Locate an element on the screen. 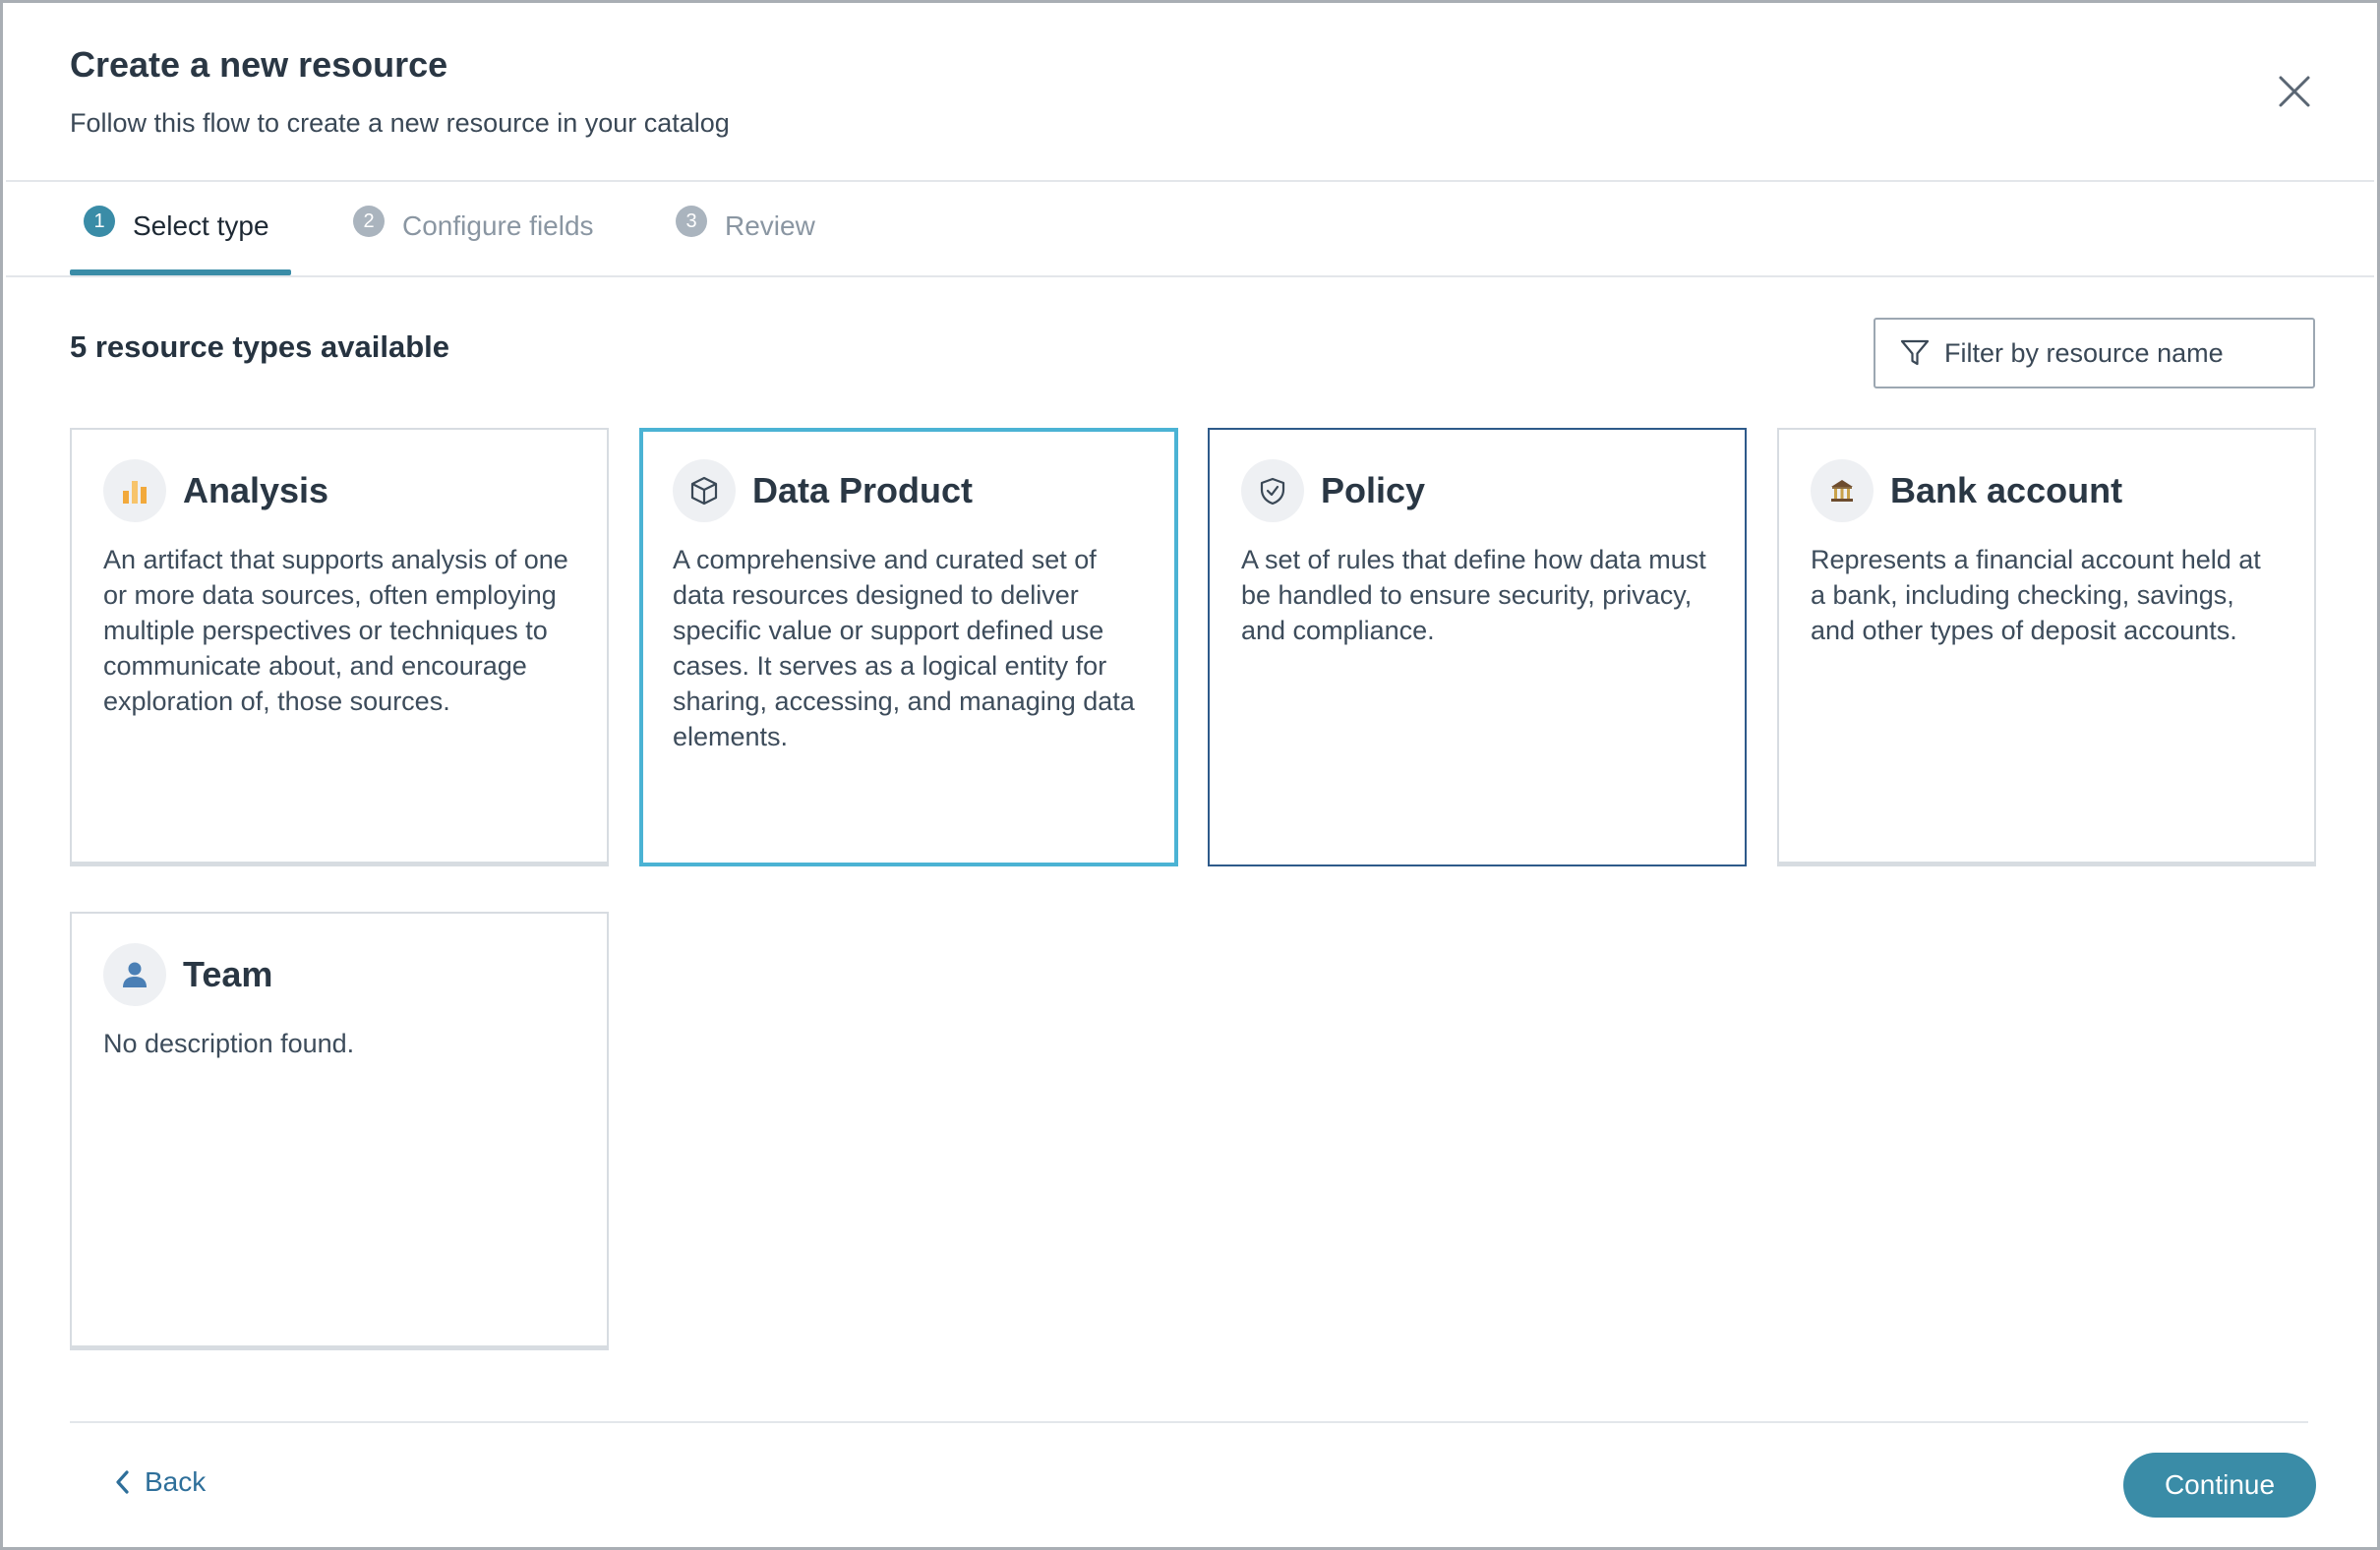 The width and height of the screenshot is (2380, 1550). step-number: 1 is located at coordinates (99, 221).